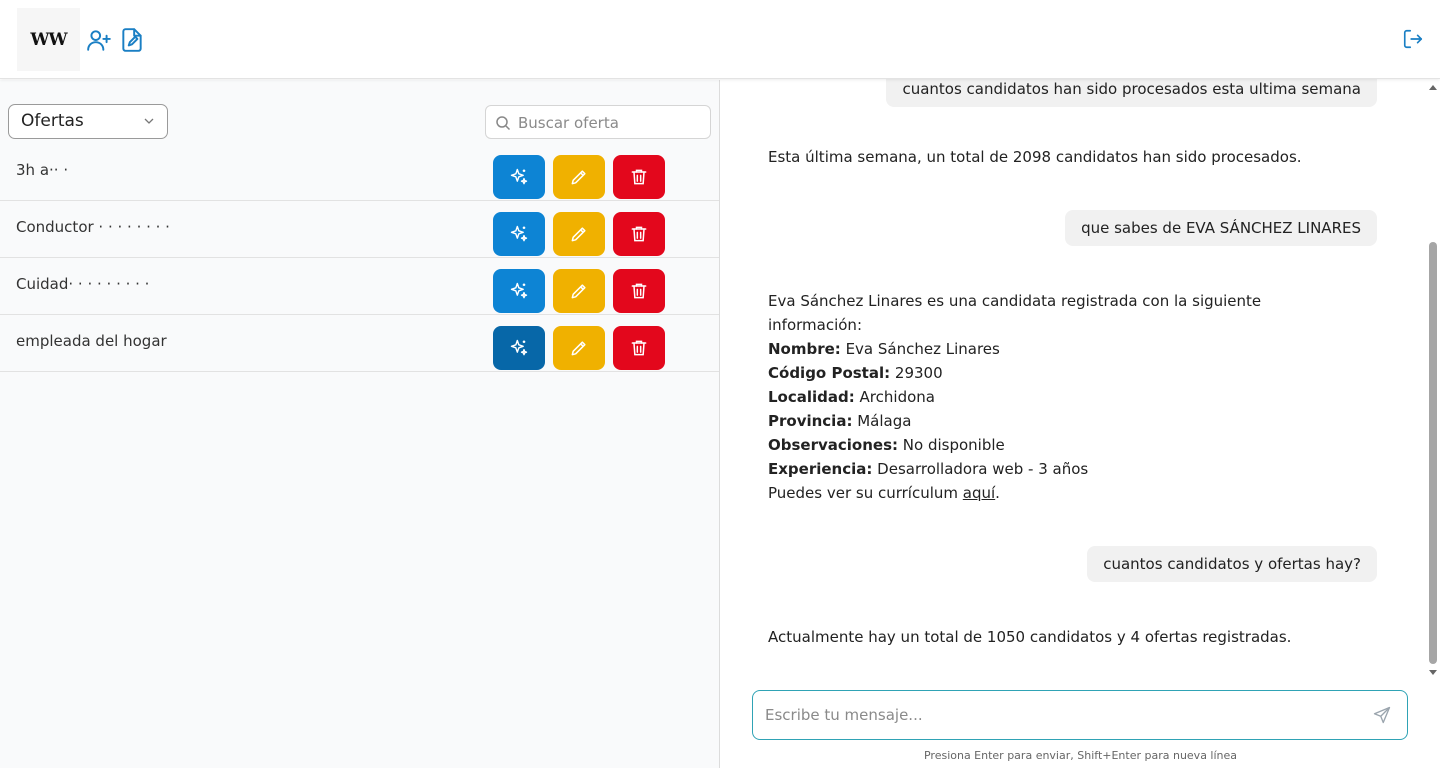 The height and width of the screenshot is (768, 1440). I want to click on offer-row: empleada del hogar, so click(359, 343).